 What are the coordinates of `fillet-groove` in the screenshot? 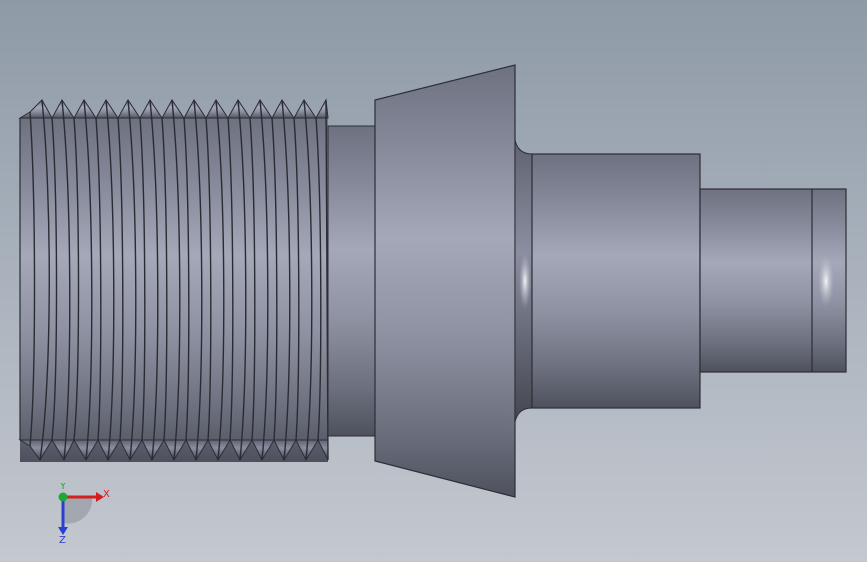 It's located at (523, 281).